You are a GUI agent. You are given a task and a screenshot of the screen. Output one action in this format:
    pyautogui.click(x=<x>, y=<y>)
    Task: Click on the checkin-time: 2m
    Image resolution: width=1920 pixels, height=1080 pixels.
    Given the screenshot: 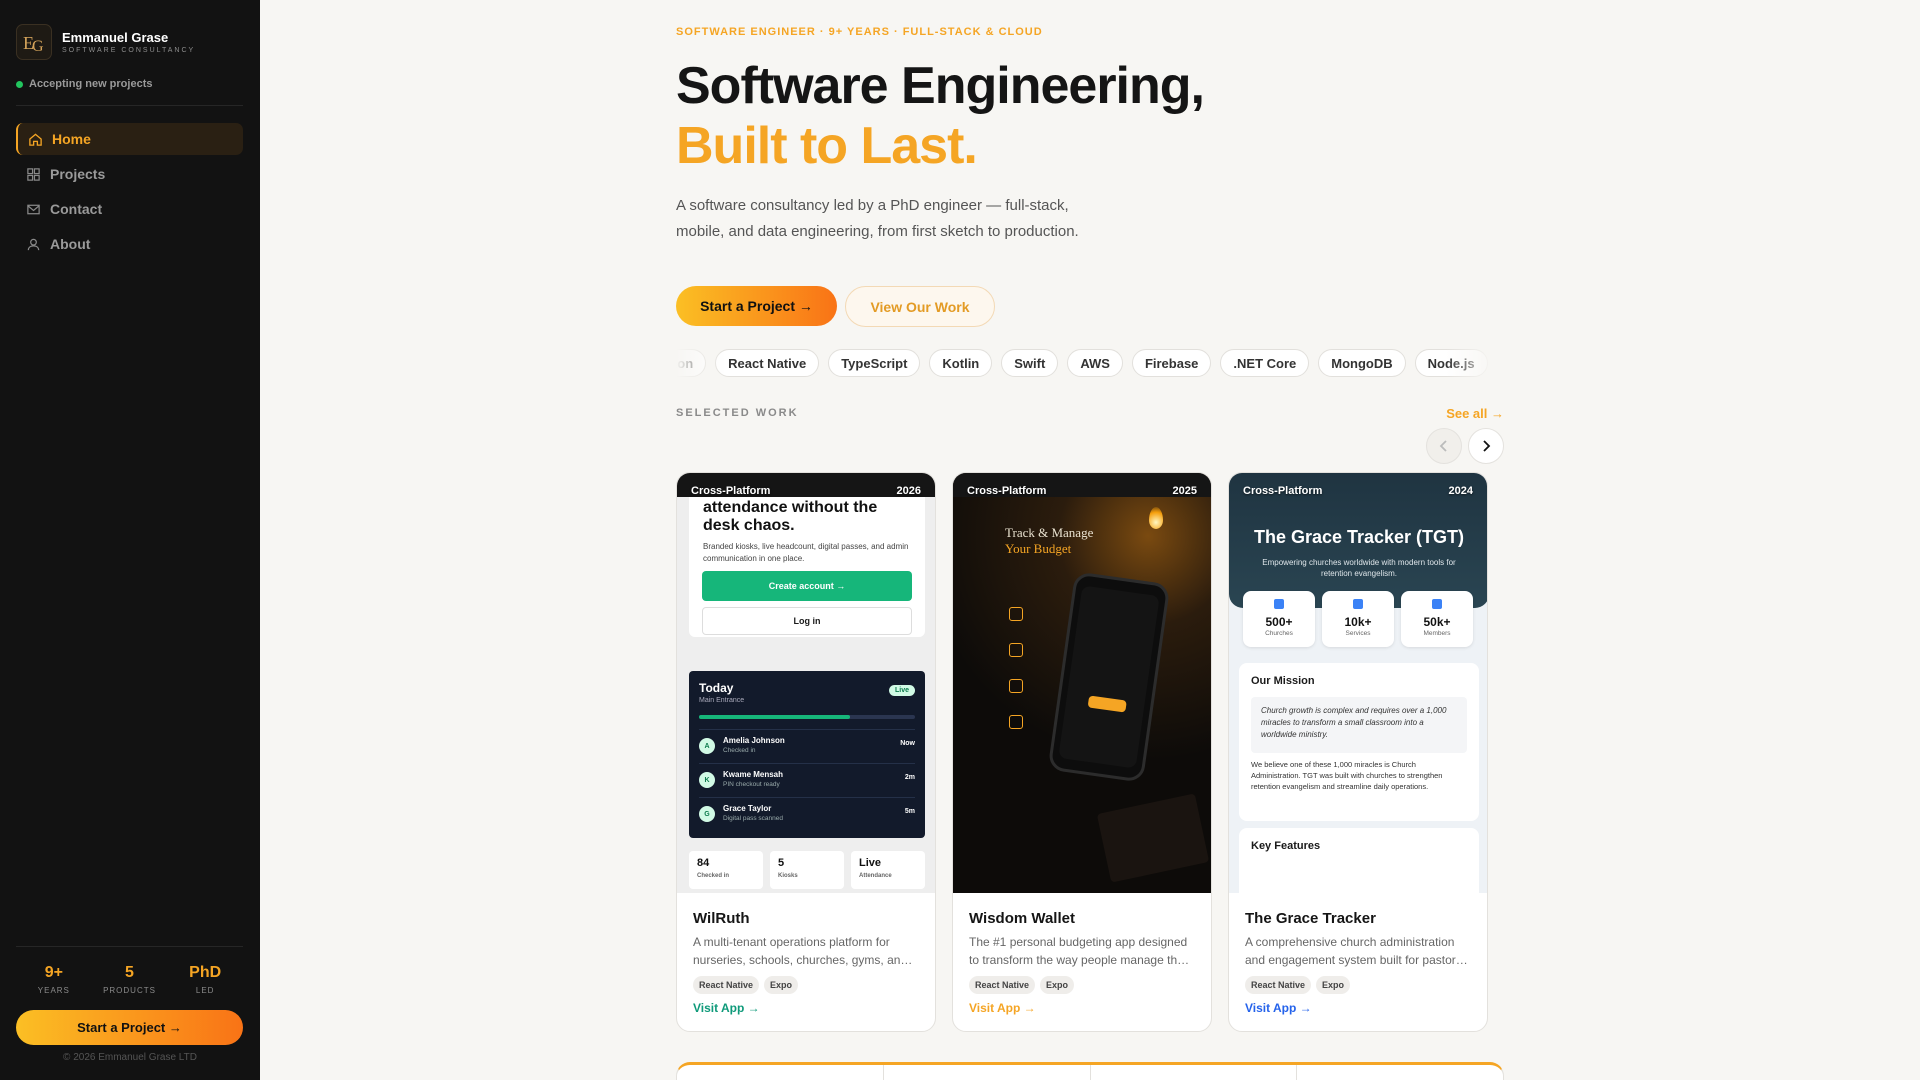 What is the action you would take?
    pyautogui.click(x=909, y=777)
    